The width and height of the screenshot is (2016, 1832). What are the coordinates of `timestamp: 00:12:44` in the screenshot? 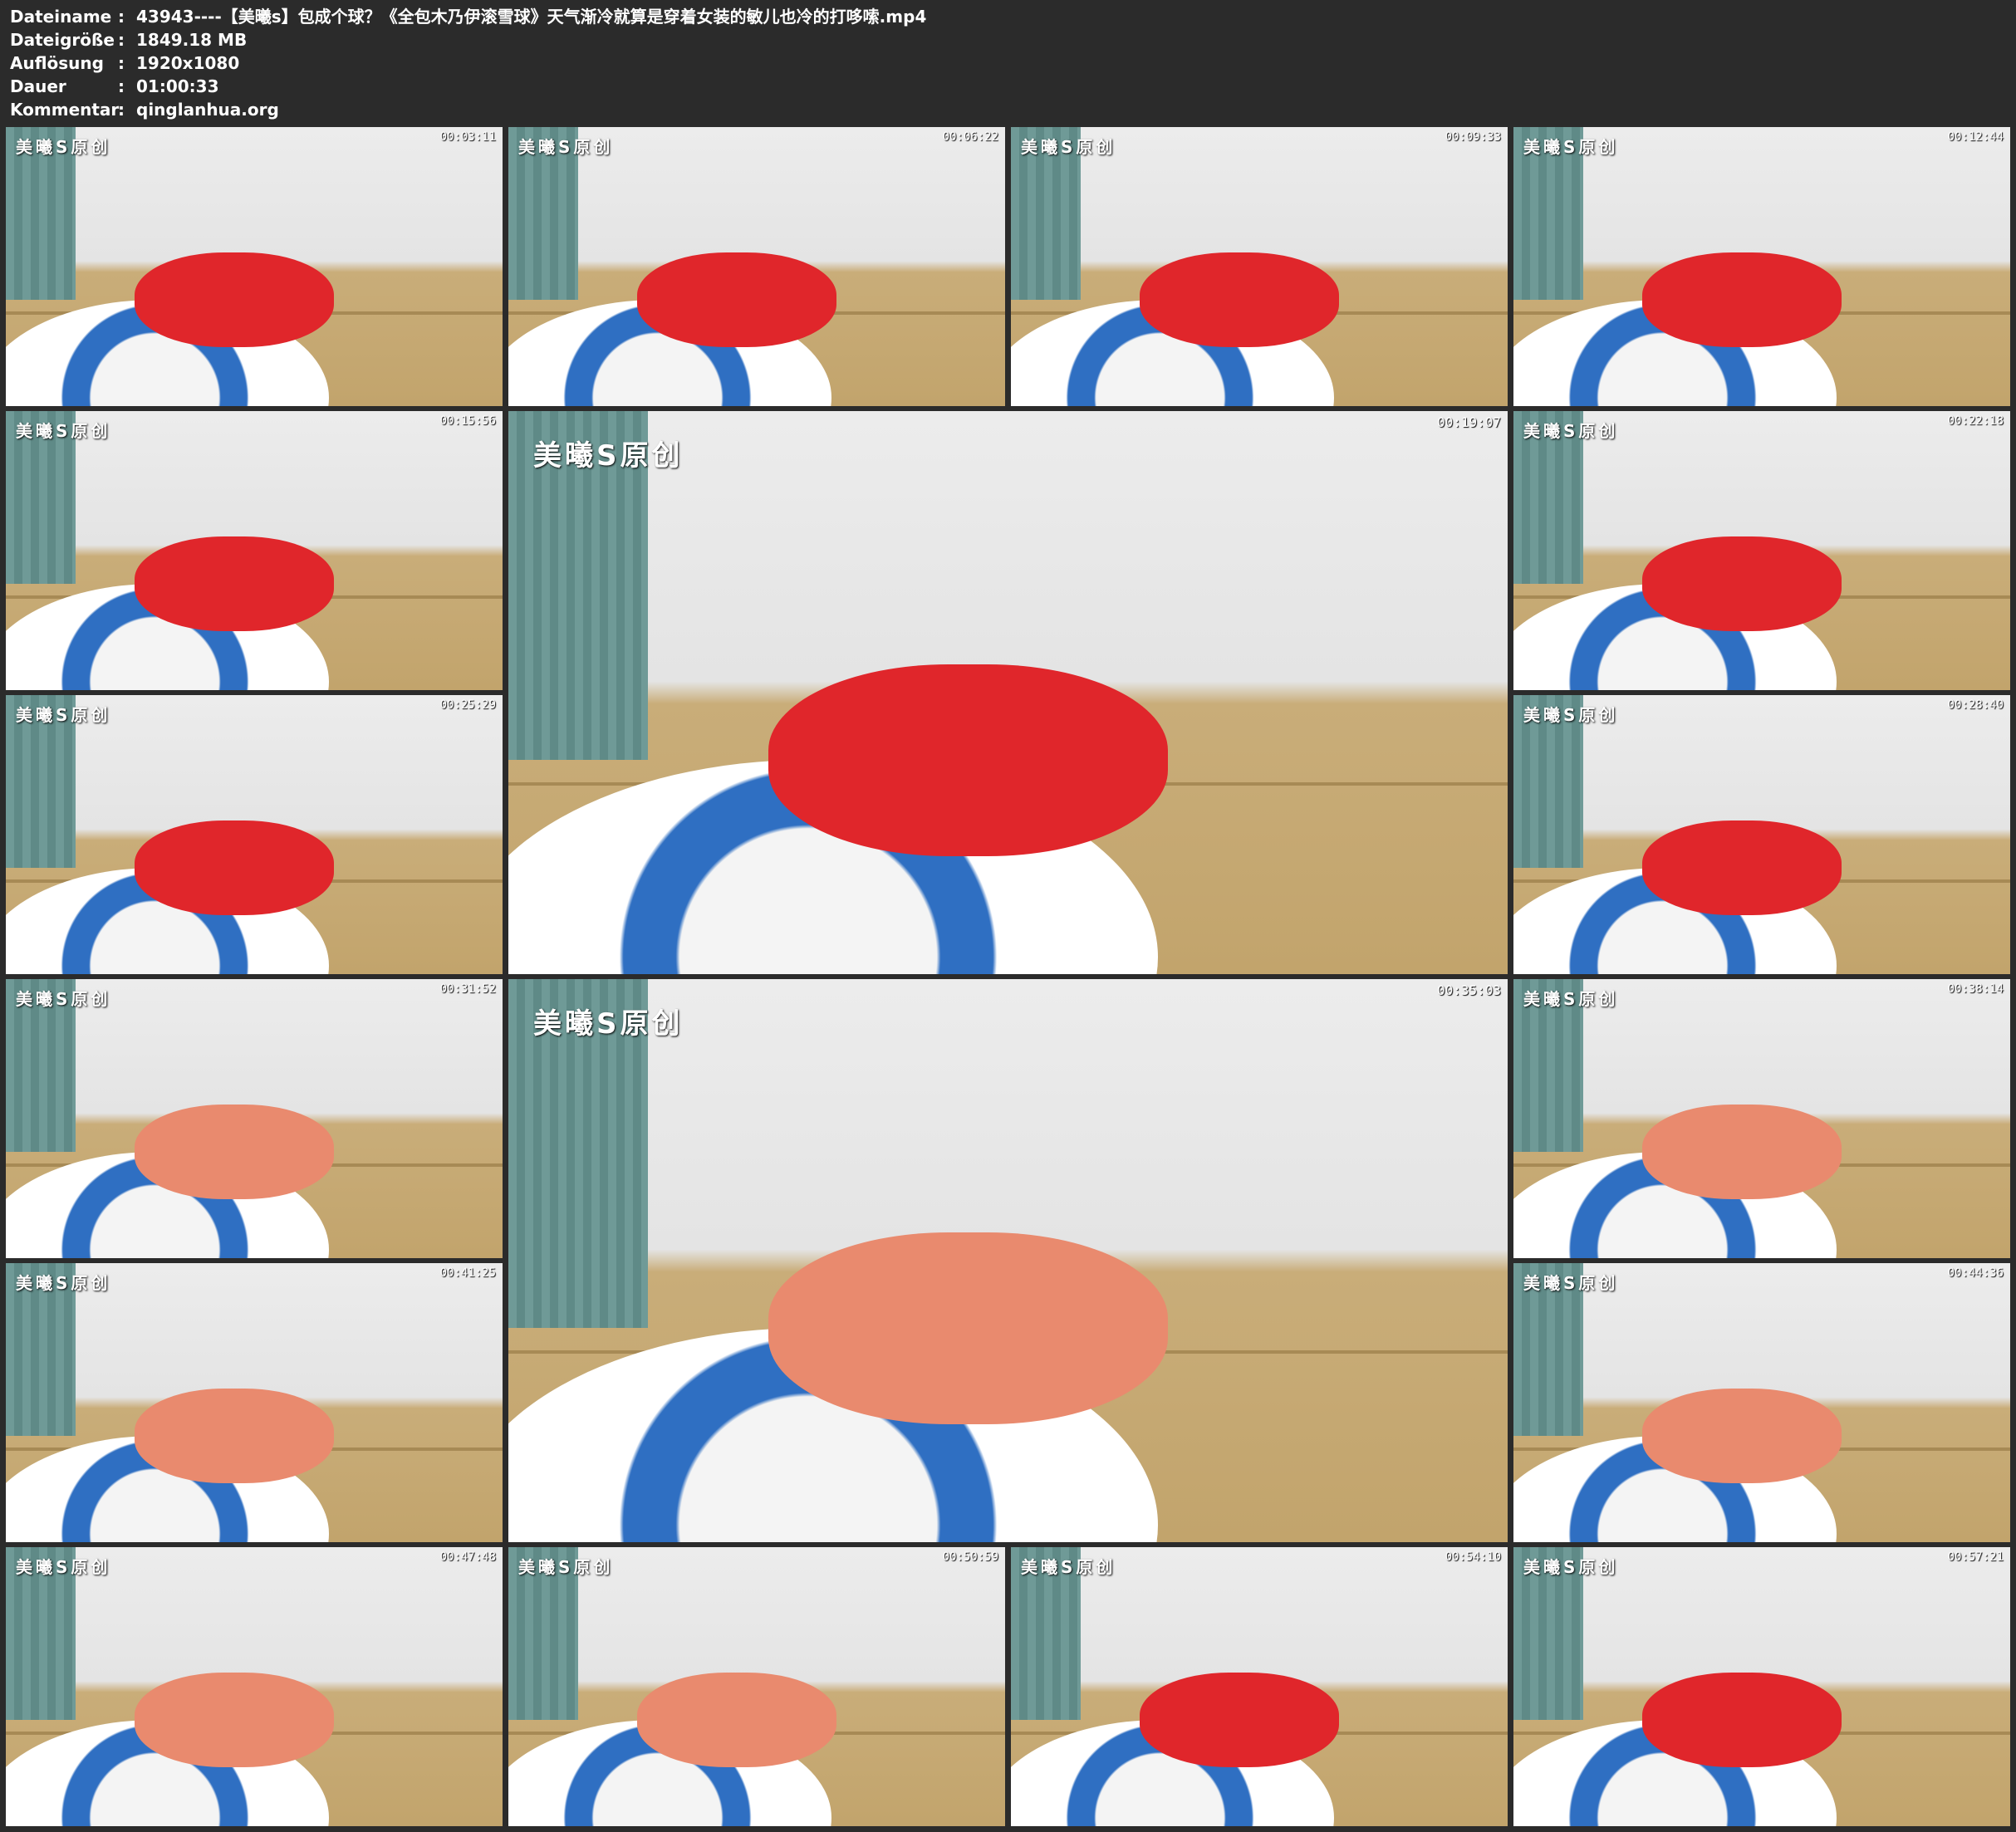 It's located at (1976, 137).